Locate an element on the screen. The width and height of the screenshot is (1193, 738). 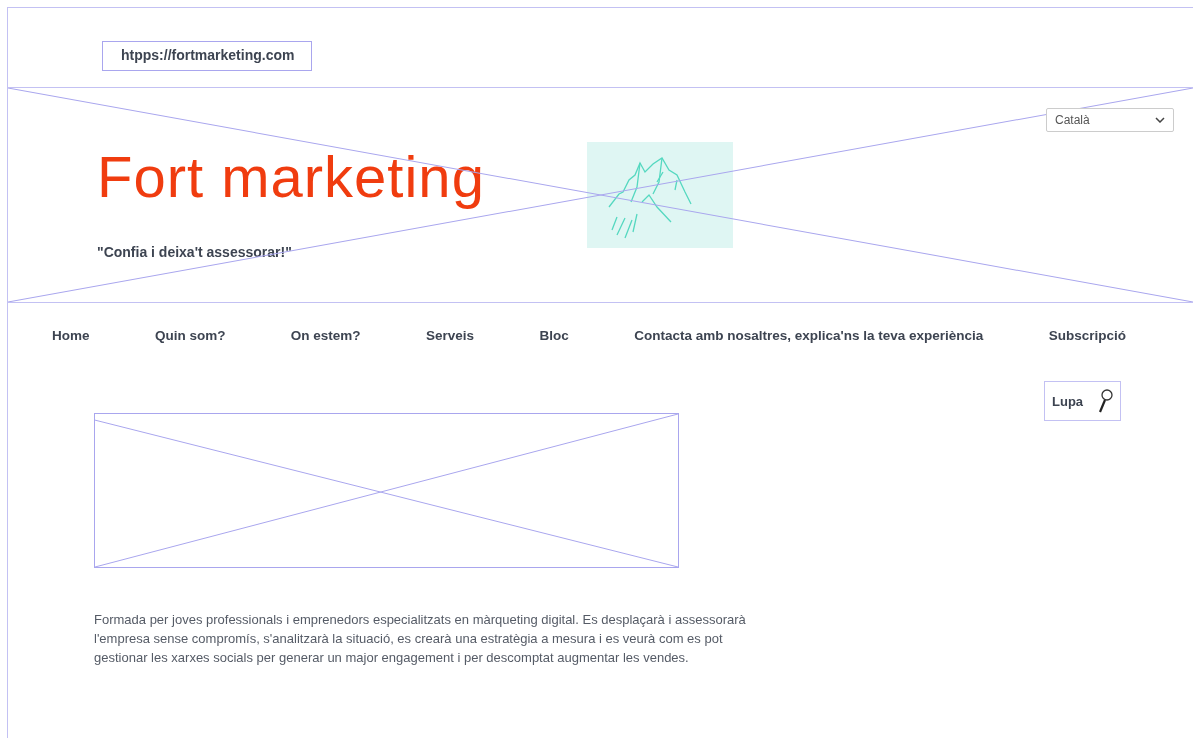
tagline: "Confia i deixa't assessorar!" is located at coordinates (195, 252).